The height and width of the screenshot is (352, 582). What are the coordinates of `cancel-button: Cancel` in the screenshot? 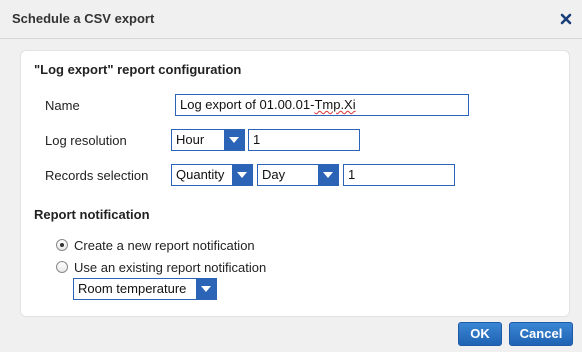 It's located at (541, 334).